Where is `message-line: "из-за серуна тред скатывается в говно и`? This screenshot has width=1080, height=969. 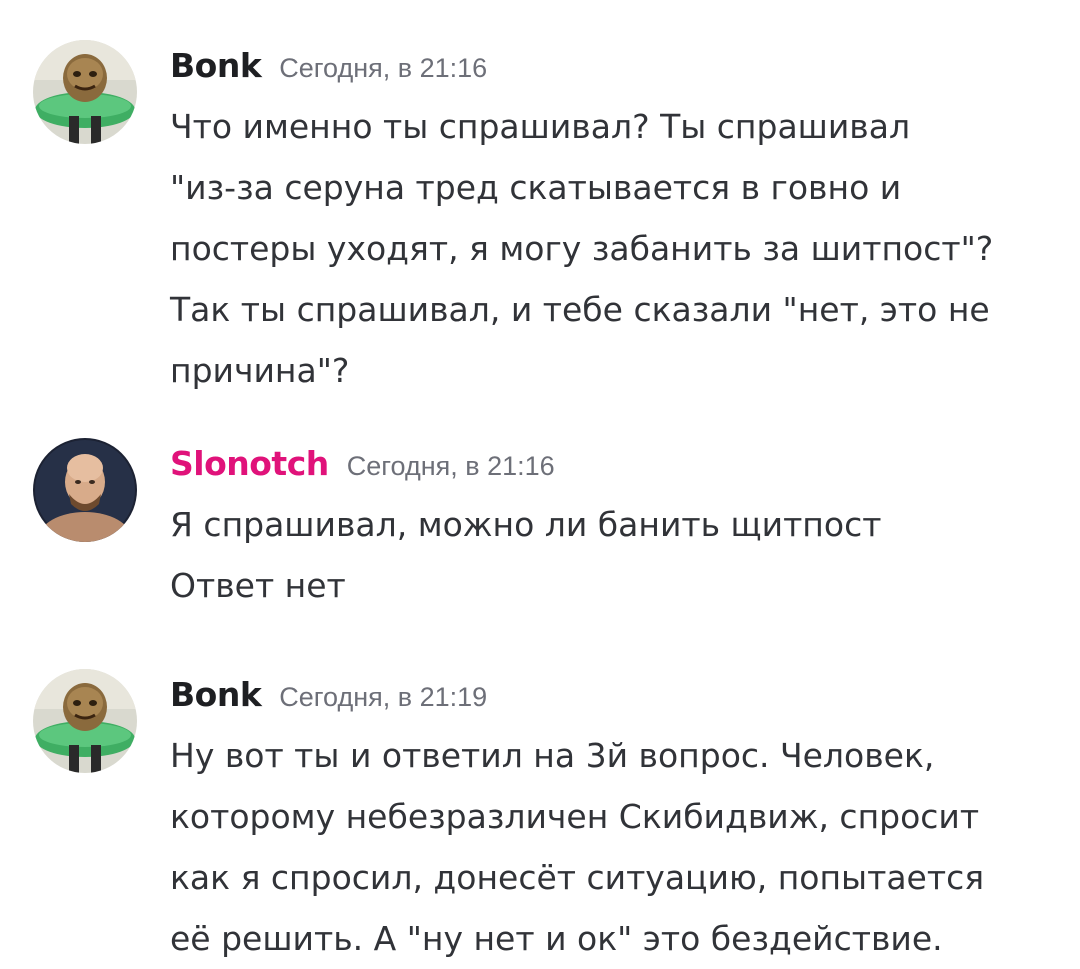 message-line: "из-за серуна тред скатывается в говно и is located at coordinates (536, 187).